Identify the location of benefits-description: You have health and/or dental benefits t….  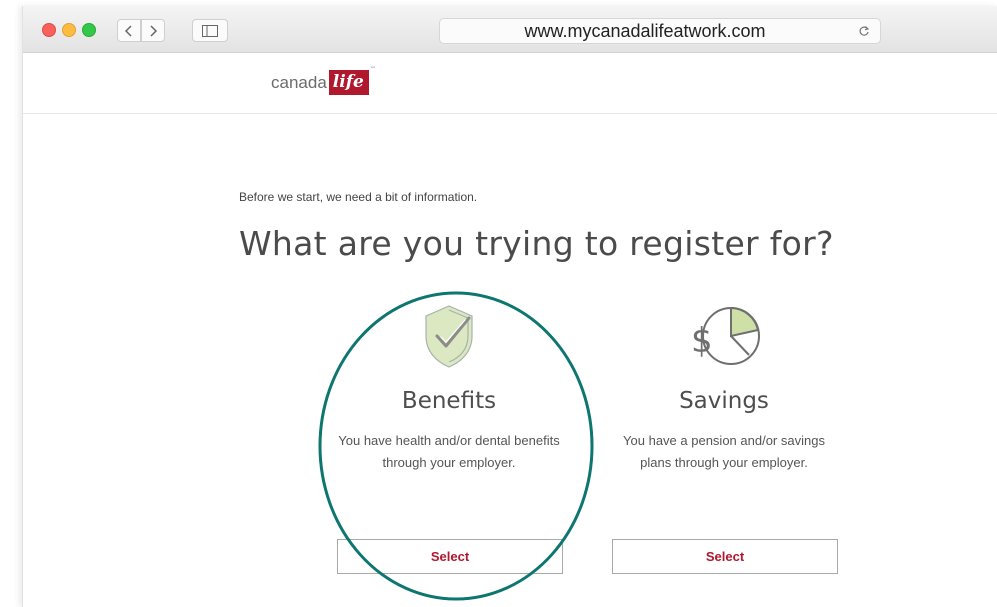
(449, 451).